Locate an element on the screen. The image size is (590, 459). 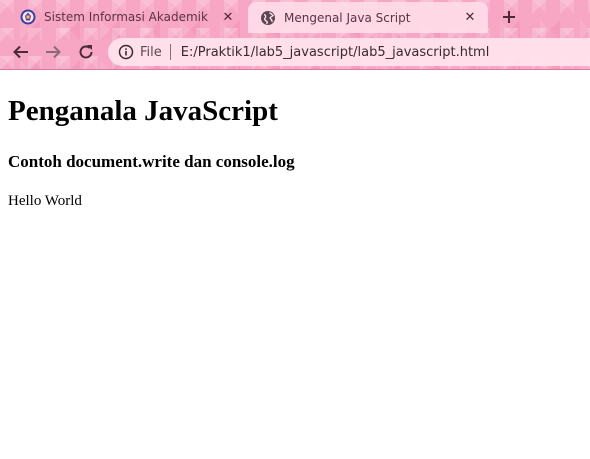
globe-icon is located at coordinates (268, 18).